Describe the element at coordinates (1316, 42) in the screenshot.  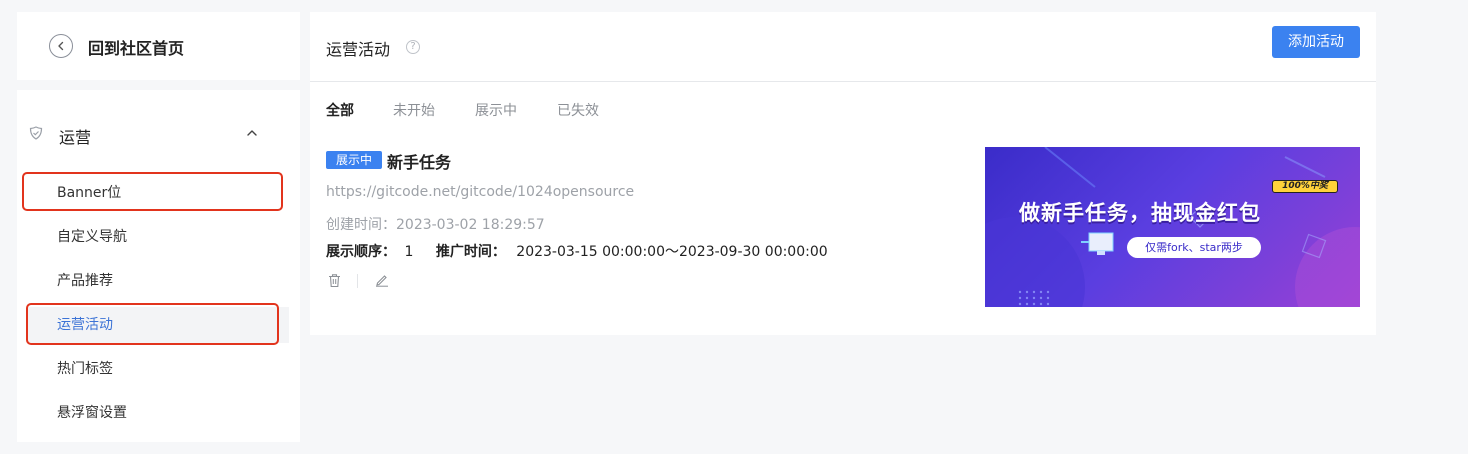
I see `add-activity-button: 添加活动` at that location.